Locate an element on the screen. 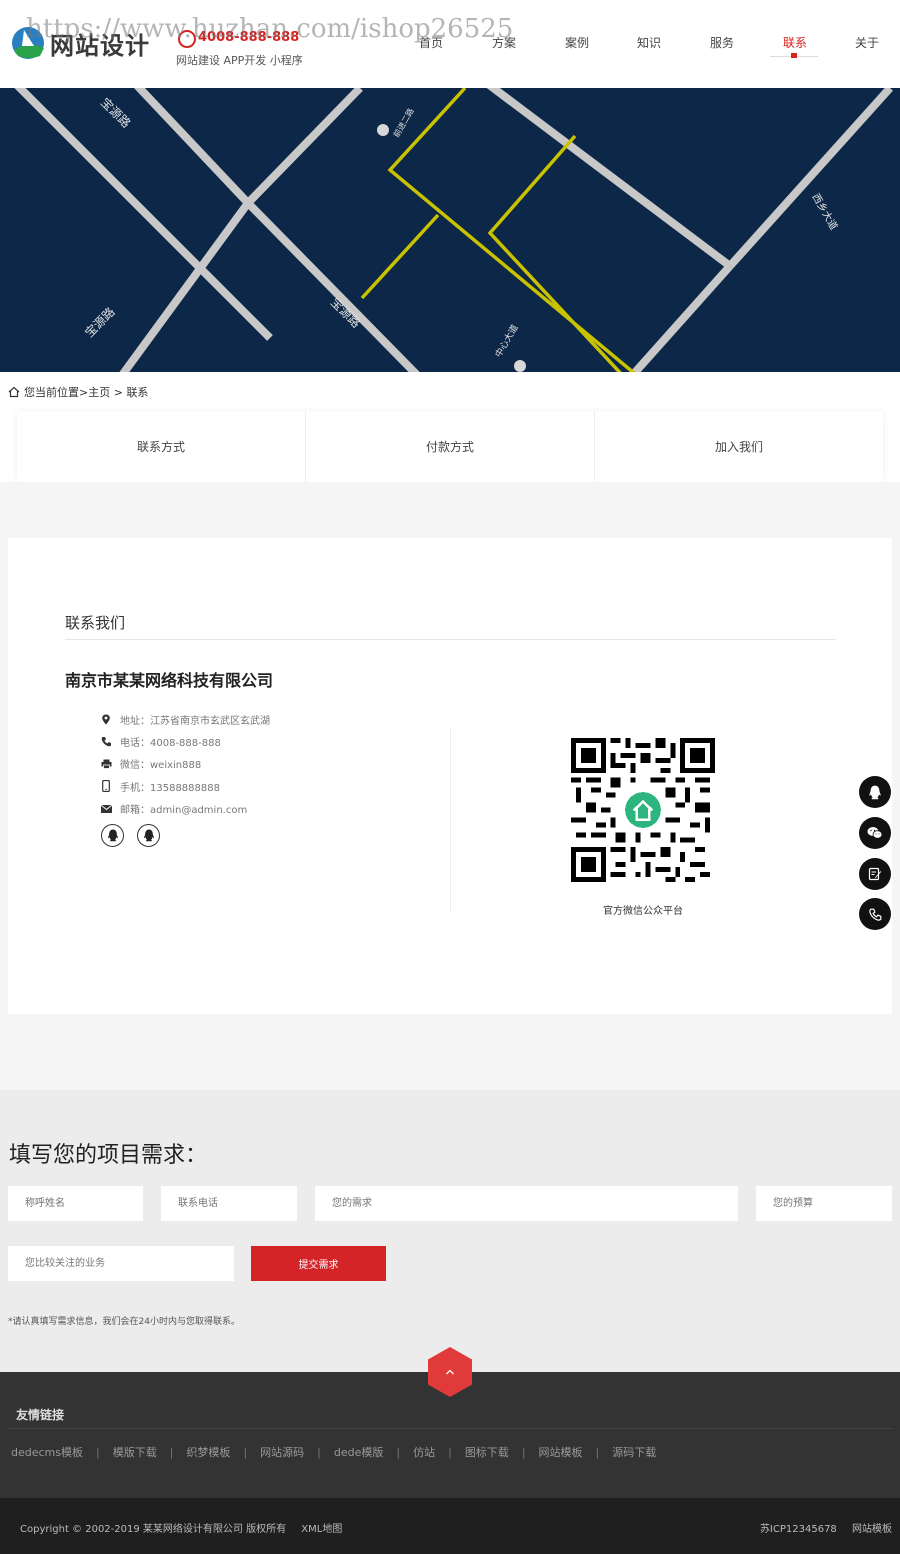 The image size is (900, 1554). mobile-text: 手机：13588888888 is located at coordinates (170, 788).